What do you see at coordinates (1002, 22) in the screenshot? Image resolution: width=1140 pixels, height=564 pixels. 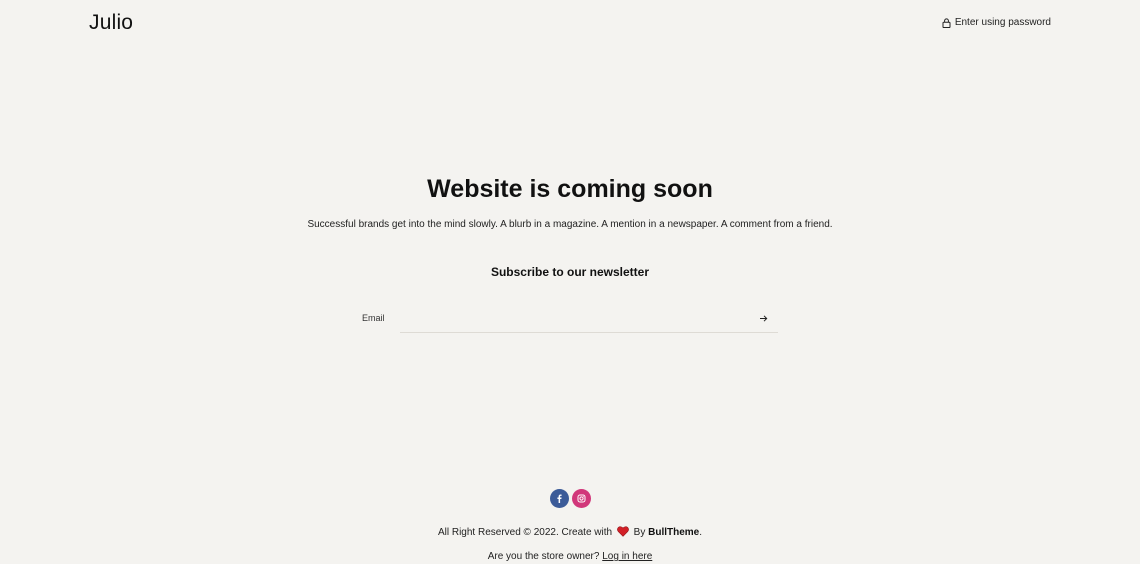 I see `enter-password-label: Enter using password` at bounding box center [1002, 22].